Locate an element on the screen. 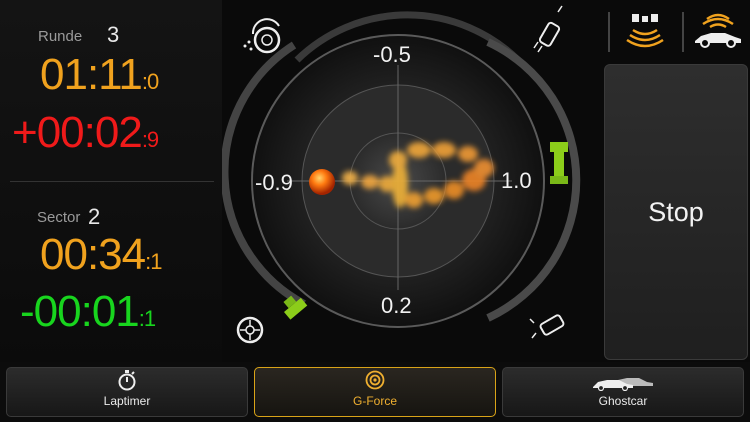  stopwatch-icon is located at coordinates (127, 380).